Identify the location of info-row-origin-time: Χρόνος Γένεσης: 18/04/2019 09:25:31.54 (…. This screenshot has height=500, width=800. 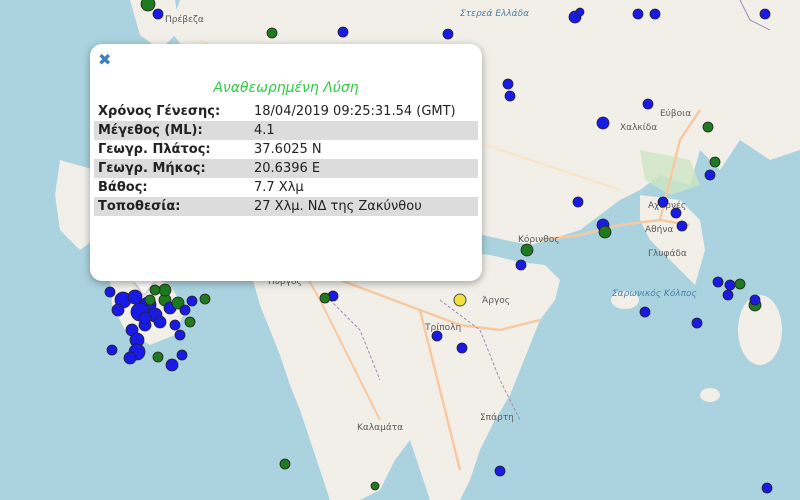
(286, 111).